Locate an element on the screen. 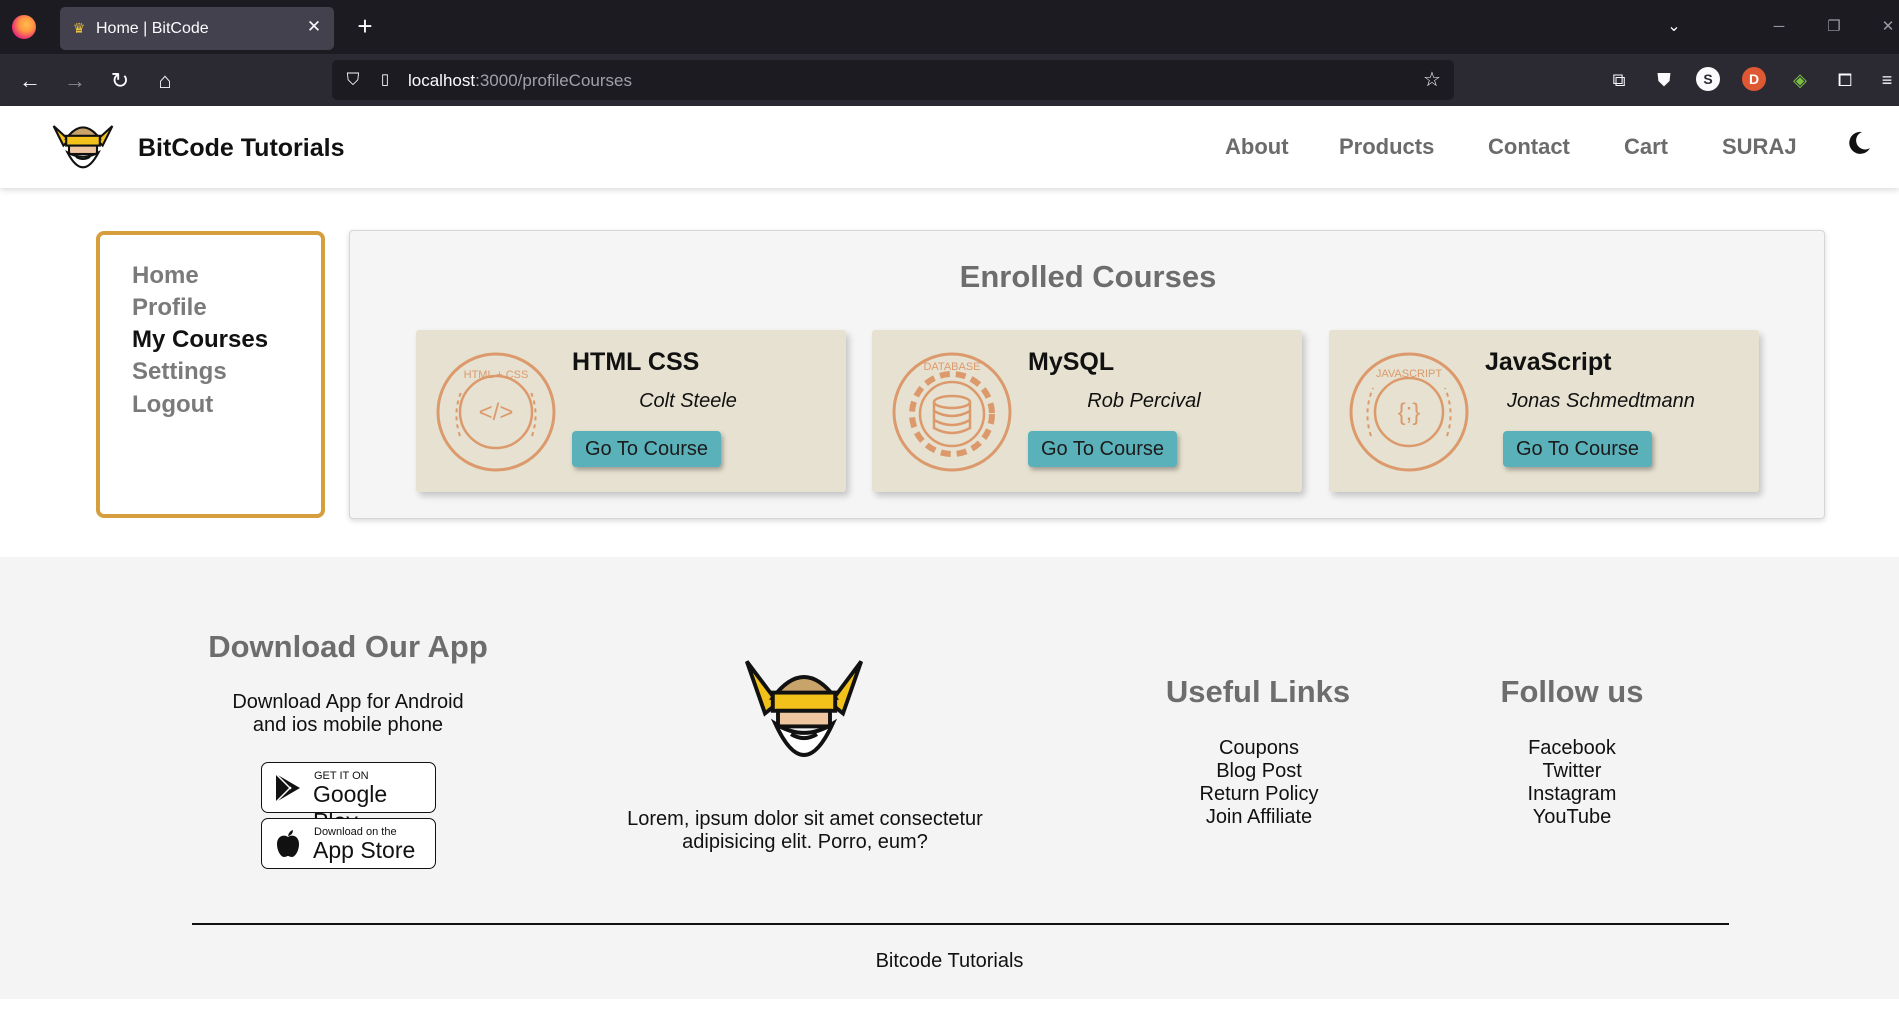  address-bar: ⛉ ▯ localhost:3000/profileCourses ☆ is located at coordinates (893, 80).